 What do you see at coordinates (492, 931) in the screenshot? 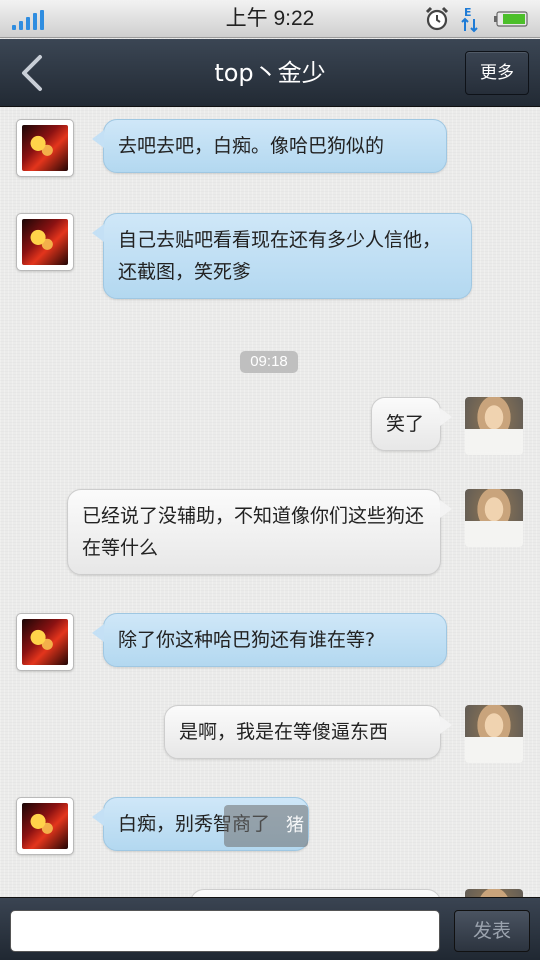
I see `send-button: 发表` at bounding box center [492, 931].